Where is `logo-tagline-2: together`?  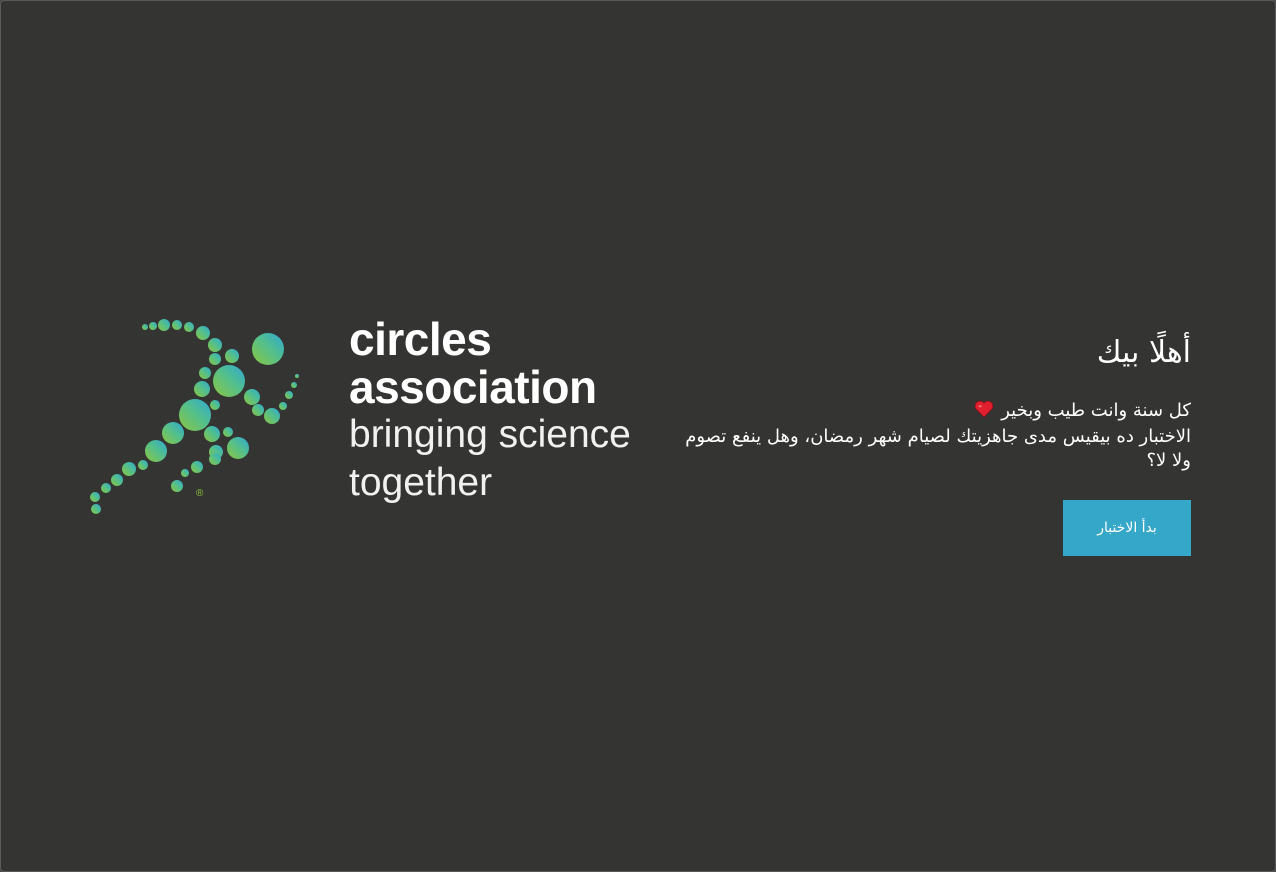
logo-tagline-2: together is located at coordinates (421, 482).